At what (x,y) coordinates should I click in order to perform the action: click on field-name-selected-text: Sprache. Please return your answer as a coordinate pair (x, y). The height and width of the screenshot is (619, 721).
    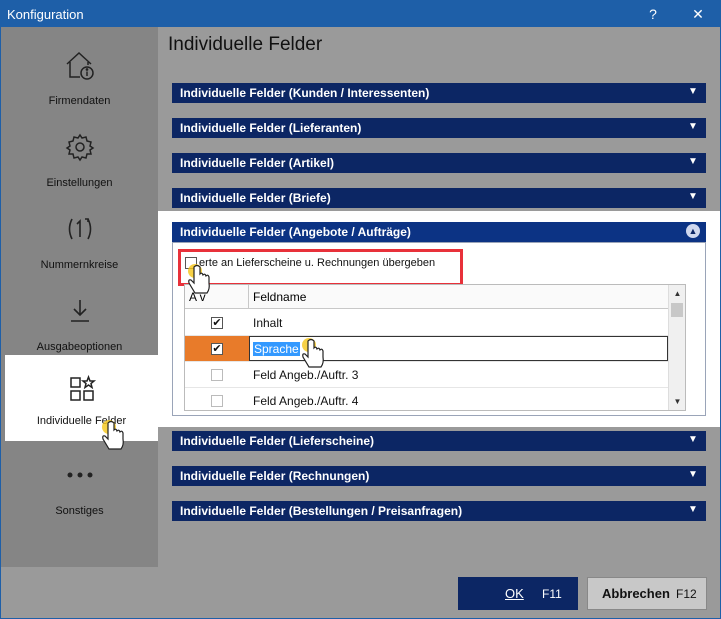
    Looking at the image, I should click on (276, 349).